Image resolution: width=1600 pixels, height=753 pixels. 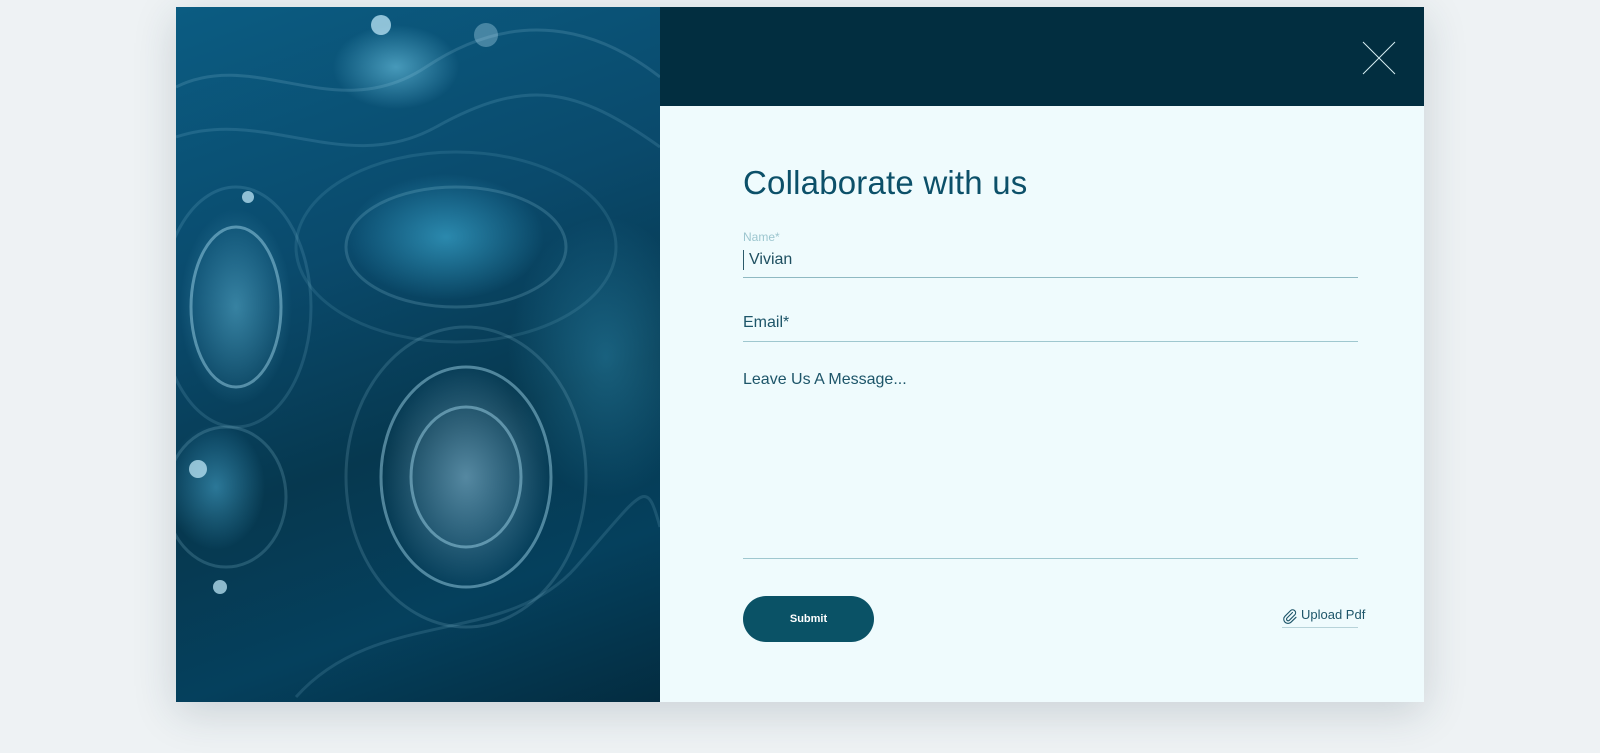 I want to click on submit-button: Submit, so click(x=808, y=619).